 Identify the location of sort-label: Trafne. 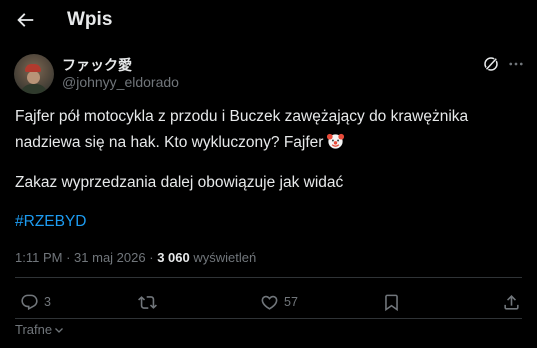
(34, 329).